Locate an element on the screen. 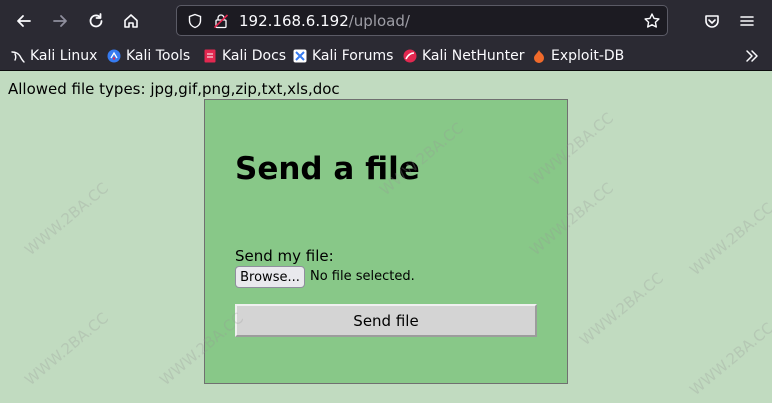 The width and height of the screenshot is (772, 403). url-path: /upload/ is located at coordinates (379, 21).